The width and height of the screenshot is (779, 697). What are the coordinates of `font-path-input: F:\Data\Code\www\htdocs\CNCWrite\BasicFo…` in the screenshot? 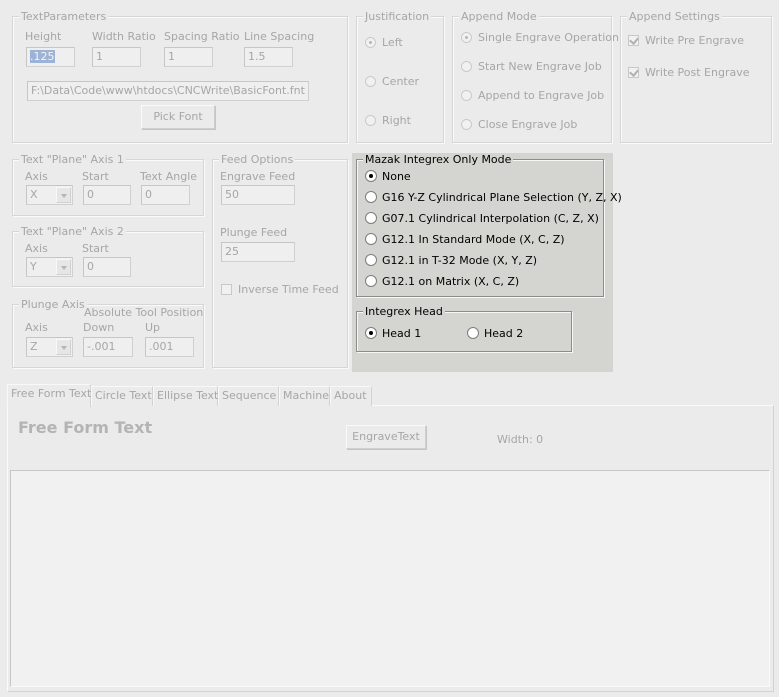 It's located at (168, 91).